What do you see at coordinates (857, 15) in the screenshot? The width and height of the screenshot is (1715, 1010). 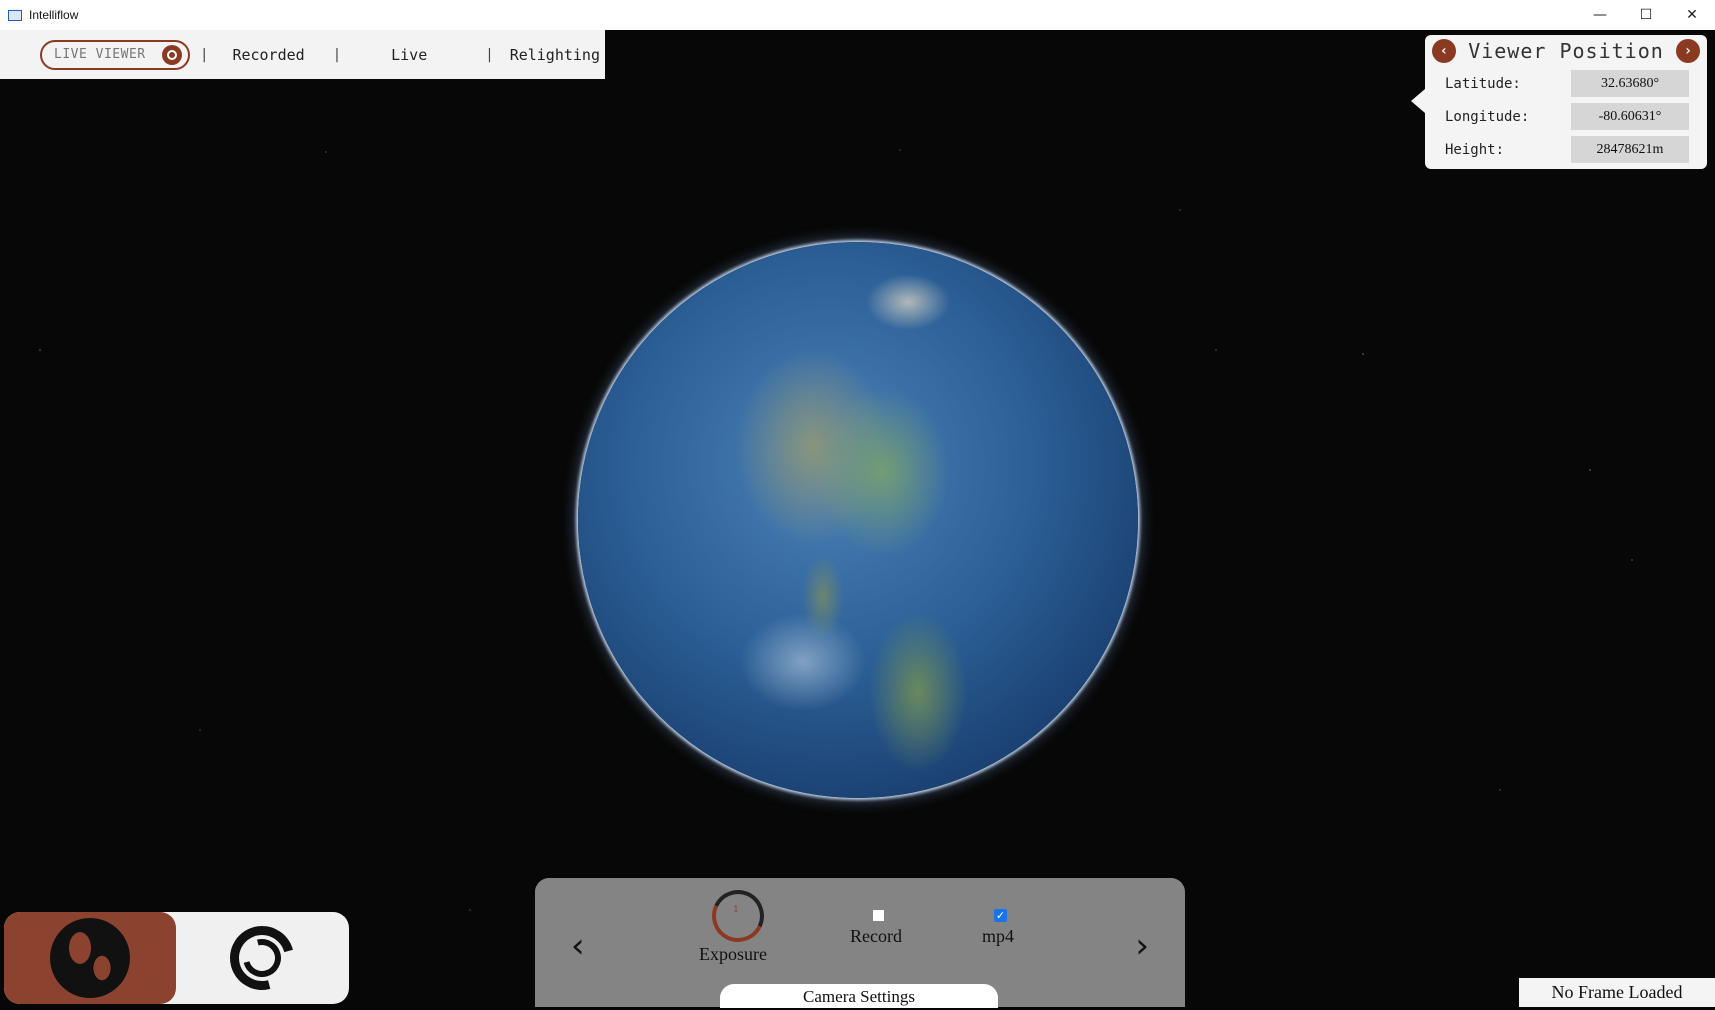 I see `title-bar: Intelliflow — ☐ ✕` at bounding box center [857, 15].